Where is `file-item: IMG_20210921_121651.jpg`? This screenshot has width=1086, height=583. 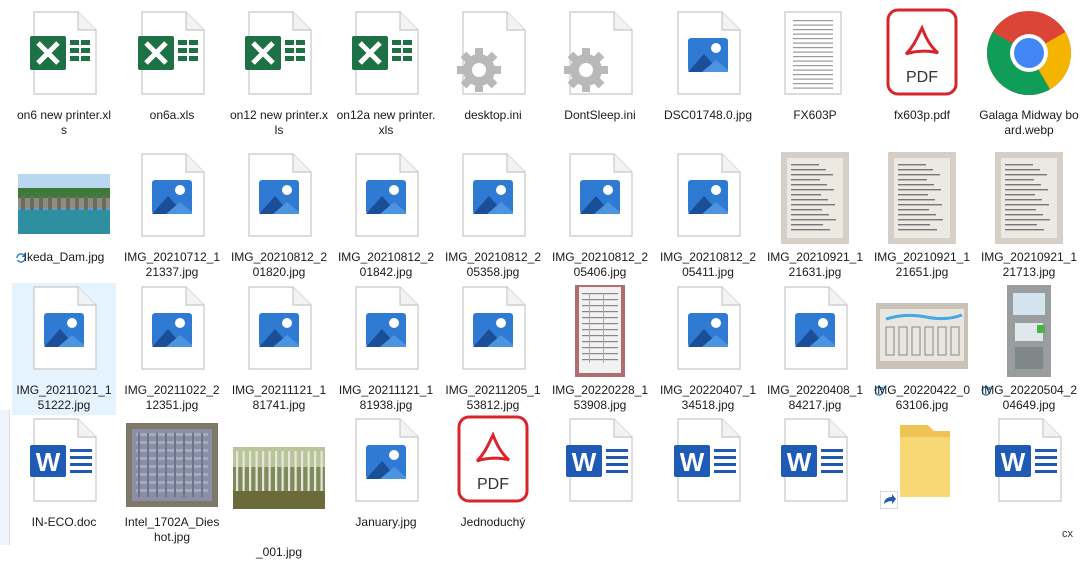 file-item: IMG_20210921_121651.jpg is located at coordinates (922, 216).